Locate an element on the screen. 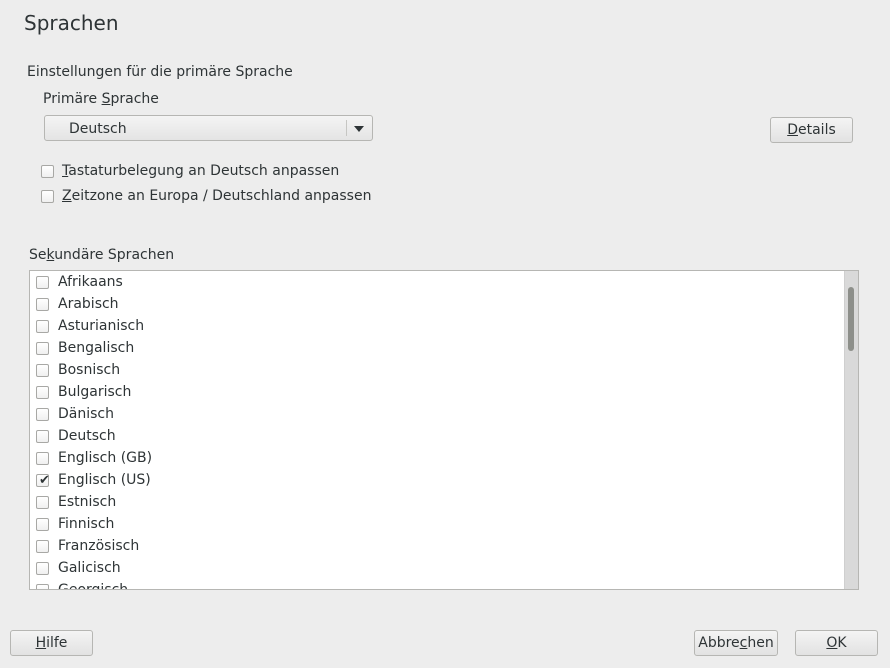 The width and height of the screenshot is (890, 668). primary-section-label: Einstellungen für die primäre Sprache is located at coordinates (160, 72).